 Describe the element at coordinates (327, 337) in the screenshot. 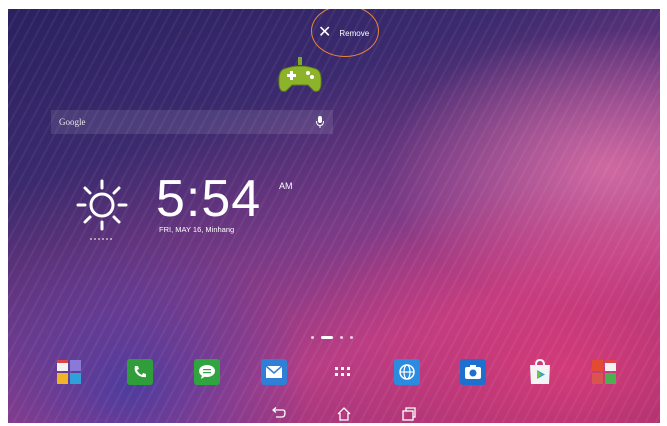

I see `page-dot-active` at that location.